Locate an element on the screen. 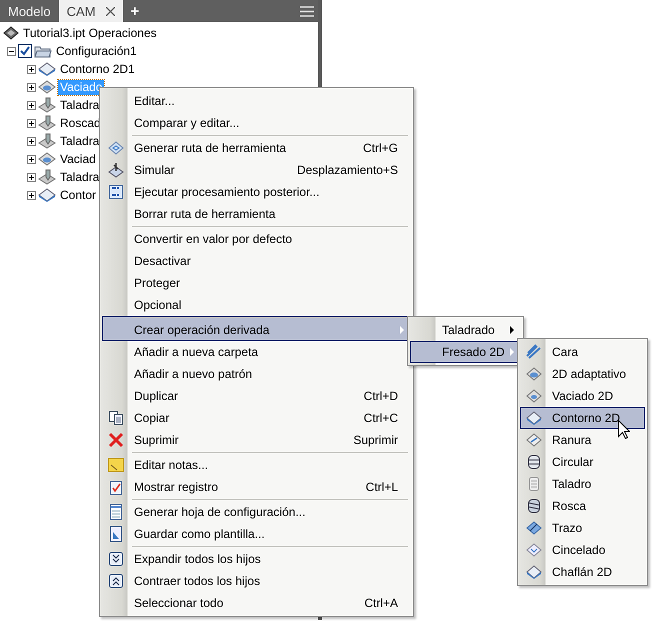  menu-item: Trazo is located at coordinates (582, 528).